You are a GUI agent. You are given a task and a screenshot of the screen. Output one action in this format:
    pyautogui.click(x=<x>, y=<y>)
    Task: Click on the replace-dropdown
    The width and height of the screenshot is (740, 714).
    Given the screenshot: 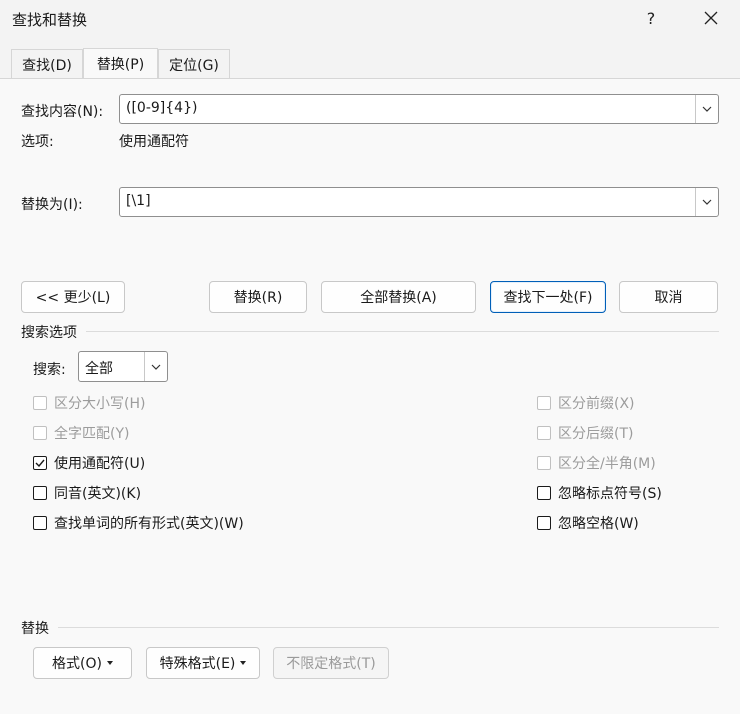 What is the action you would take?
    pyautogui.click(x=706, y=202)
    